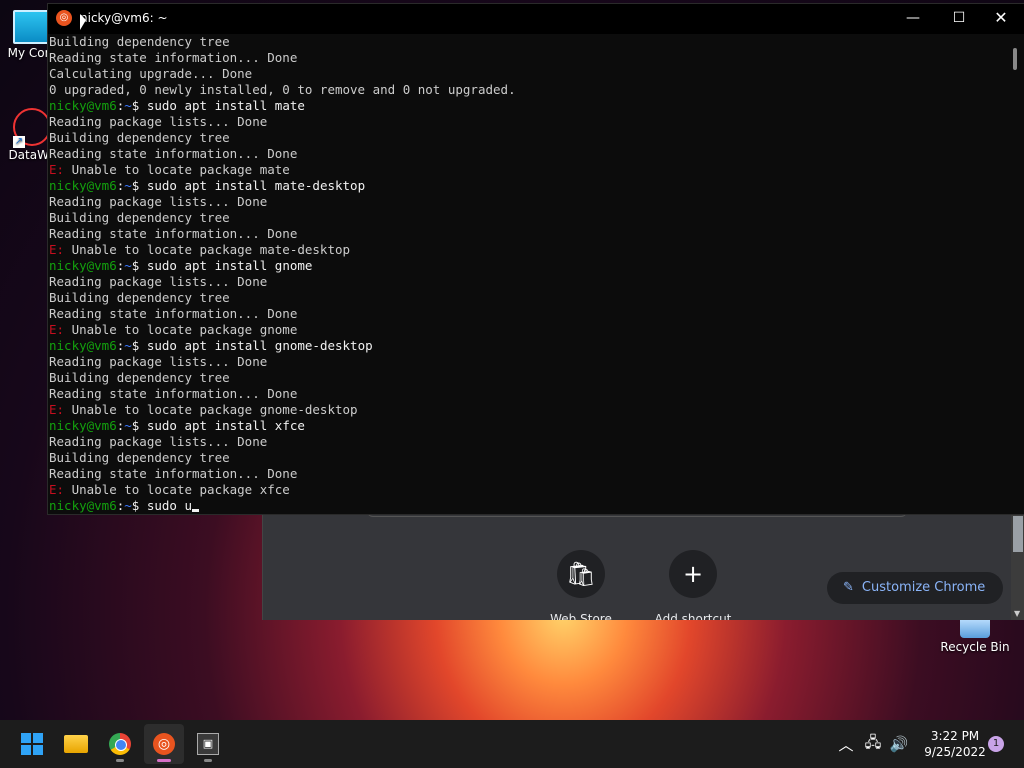 This screenshot has height=768, width=1024. I want to click on close-button: ✕, so click(1001, 19).